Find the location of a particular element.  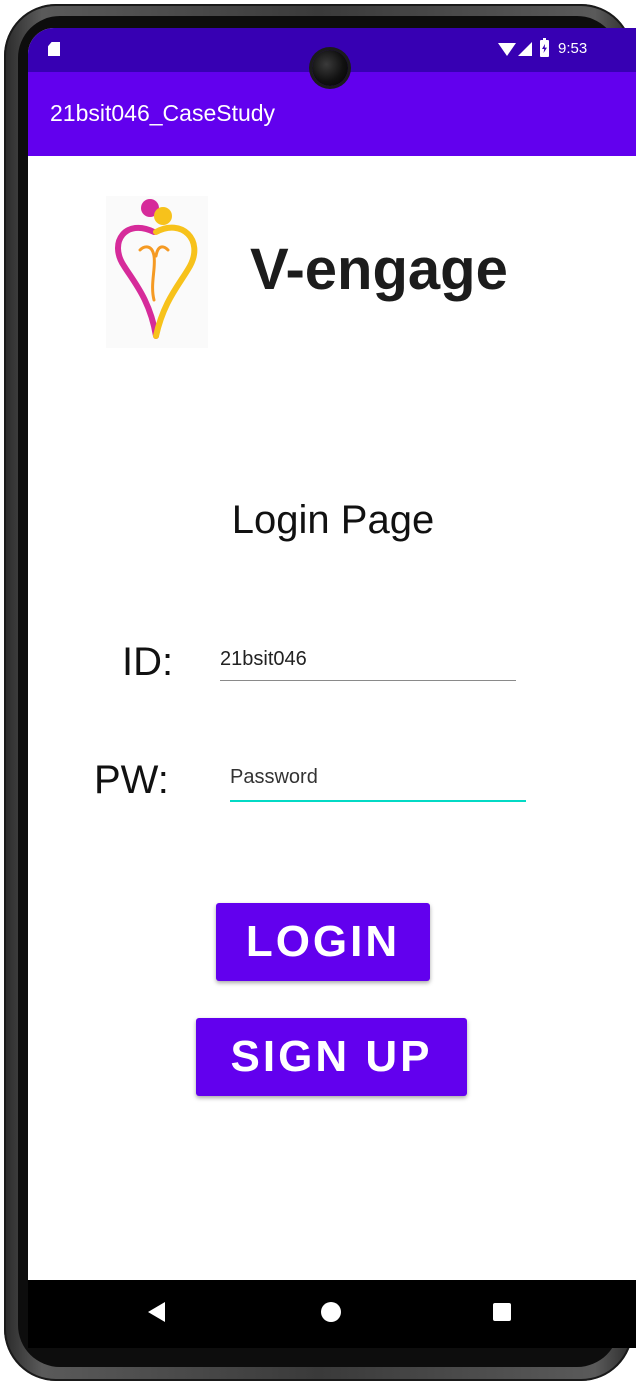

home-icon is located at coordinates (331, 1312).